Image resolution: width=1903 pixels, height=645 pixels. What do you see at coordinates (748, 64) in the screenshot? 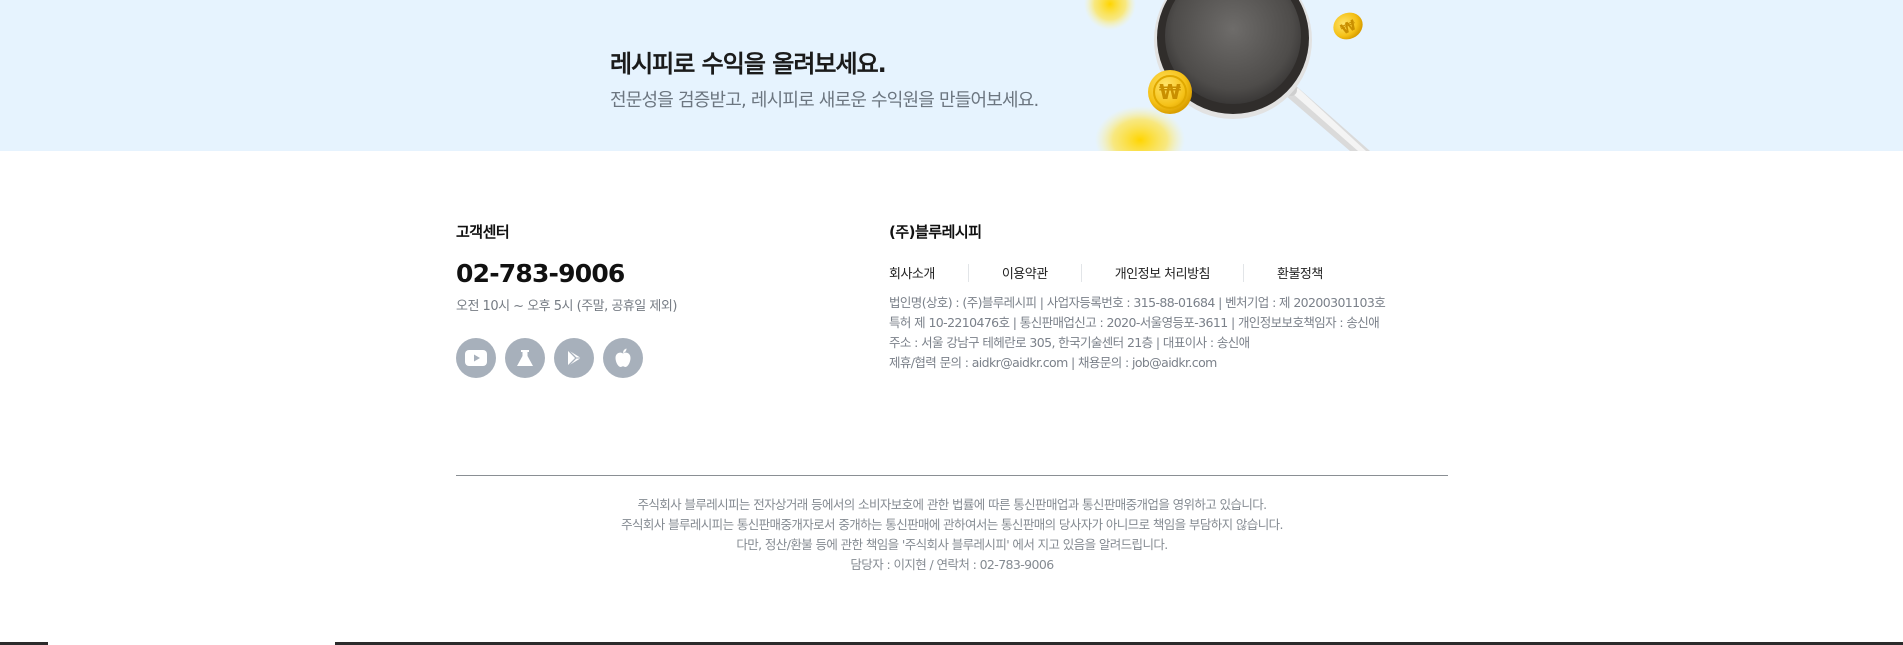
I see `banner-title: 레시피로 수익을 올려보세요.` at bounding box center [748, 64].